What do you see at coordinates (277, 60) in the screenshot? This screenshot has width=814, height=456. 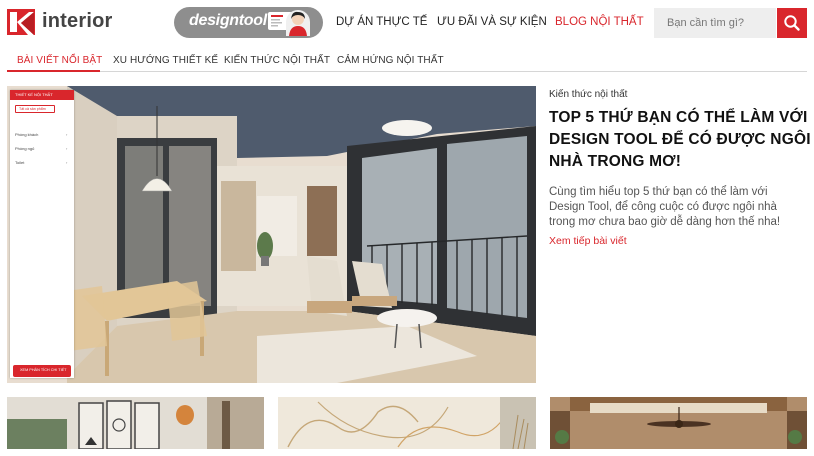 I see `tab-kien-thuc-noi-that: KIẾN THỨC NỘI THẤT` at bounding box center [277, 60].